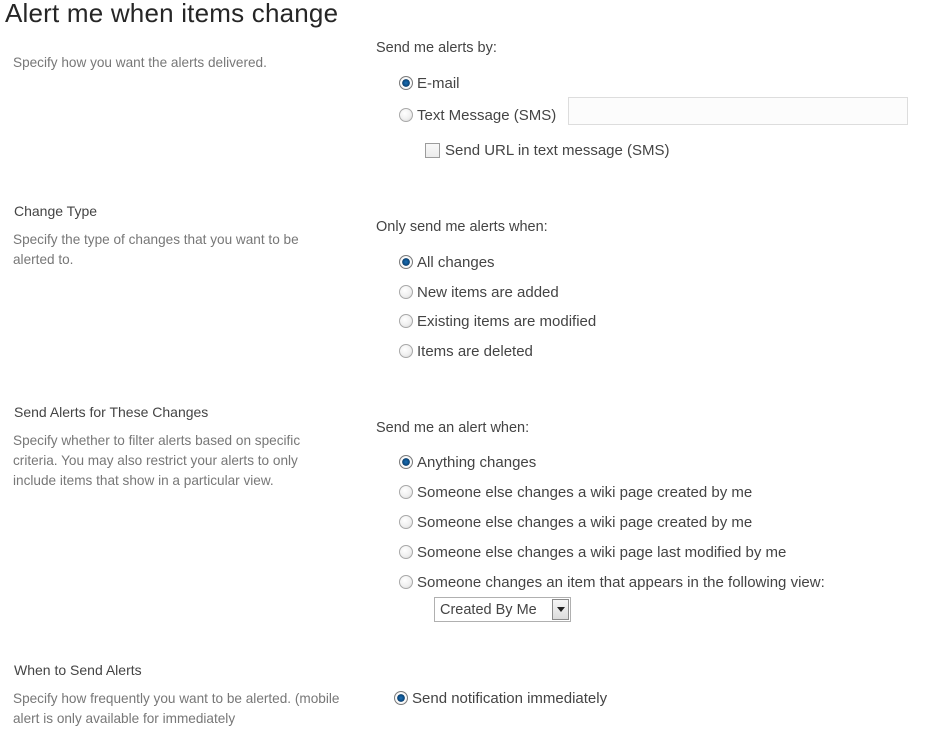 Image resolution: width=948 pixels, height=729 pixels. I want to click on option-label: New items are added, so click(488, 292).